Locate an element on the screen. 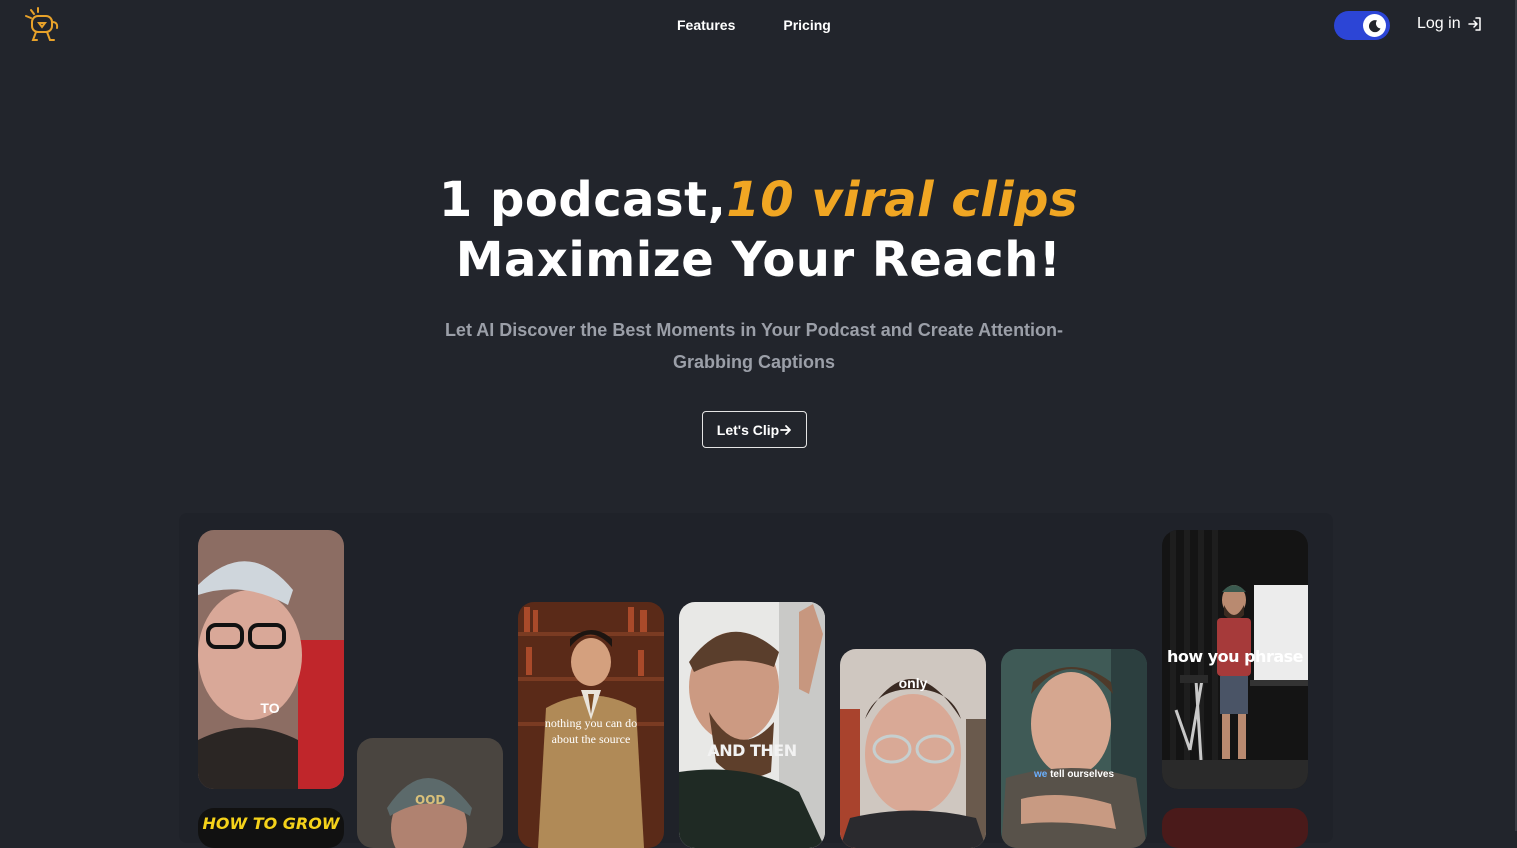 The image size is (1517, 848). hero-title-accent: 10 viral clips is located at coordinates (902, 200).